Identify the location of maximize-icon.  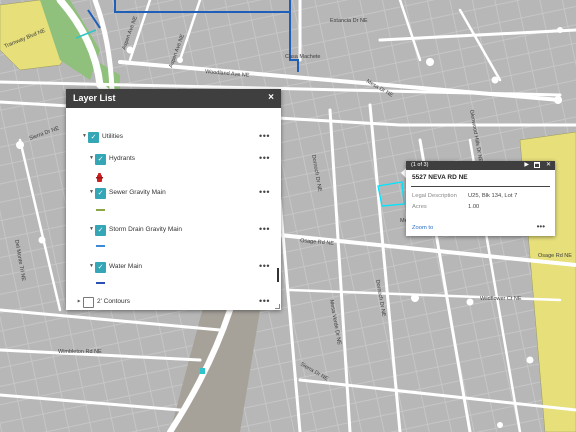
(537, 166).